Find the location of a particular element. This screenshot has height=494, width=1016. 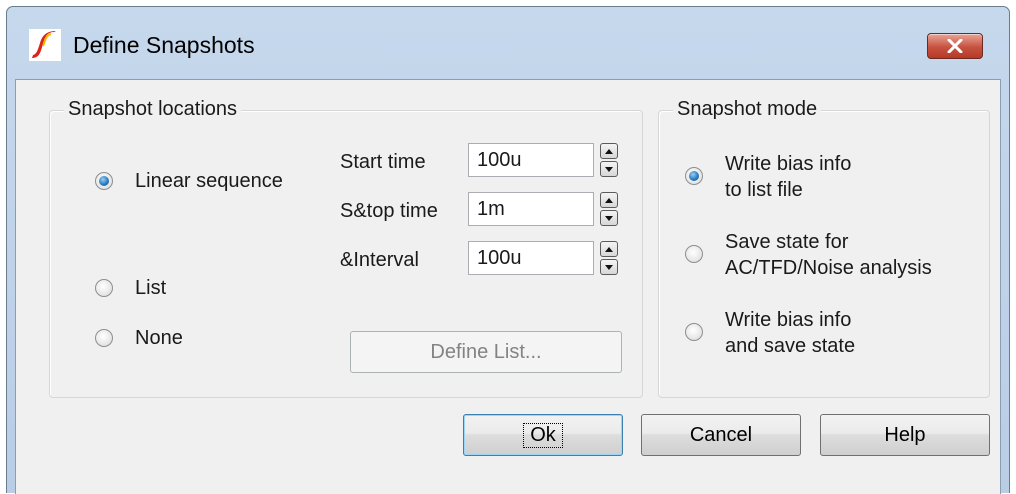

radio-label: Save state for AC/TFD/Noise analysis is located at coordinates (828, 255).